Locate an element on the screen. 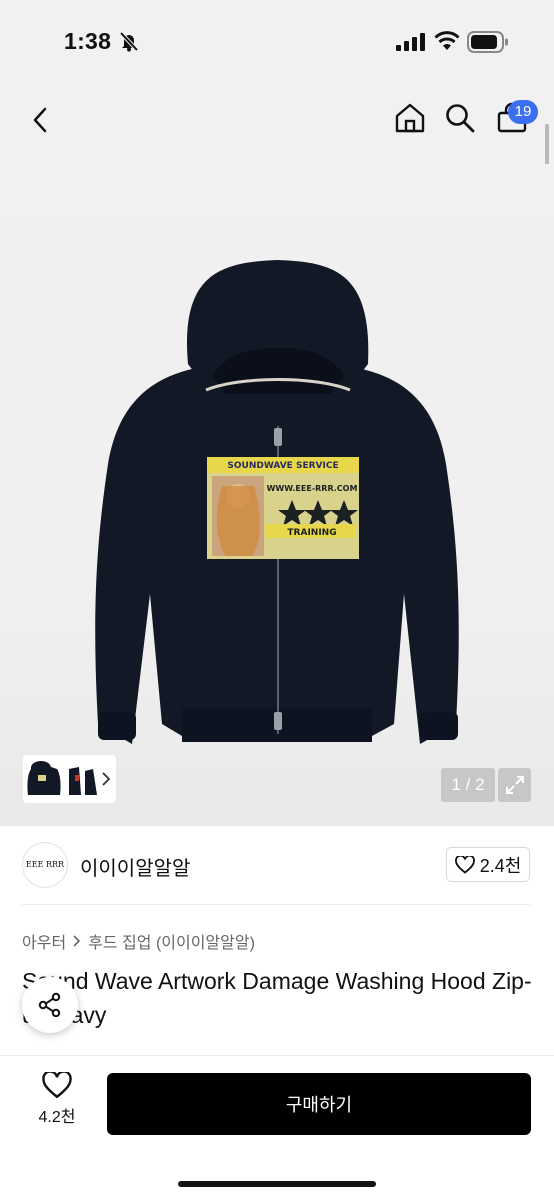  breadcrumb-category: 아우터 is located at coordinates (44, 941).